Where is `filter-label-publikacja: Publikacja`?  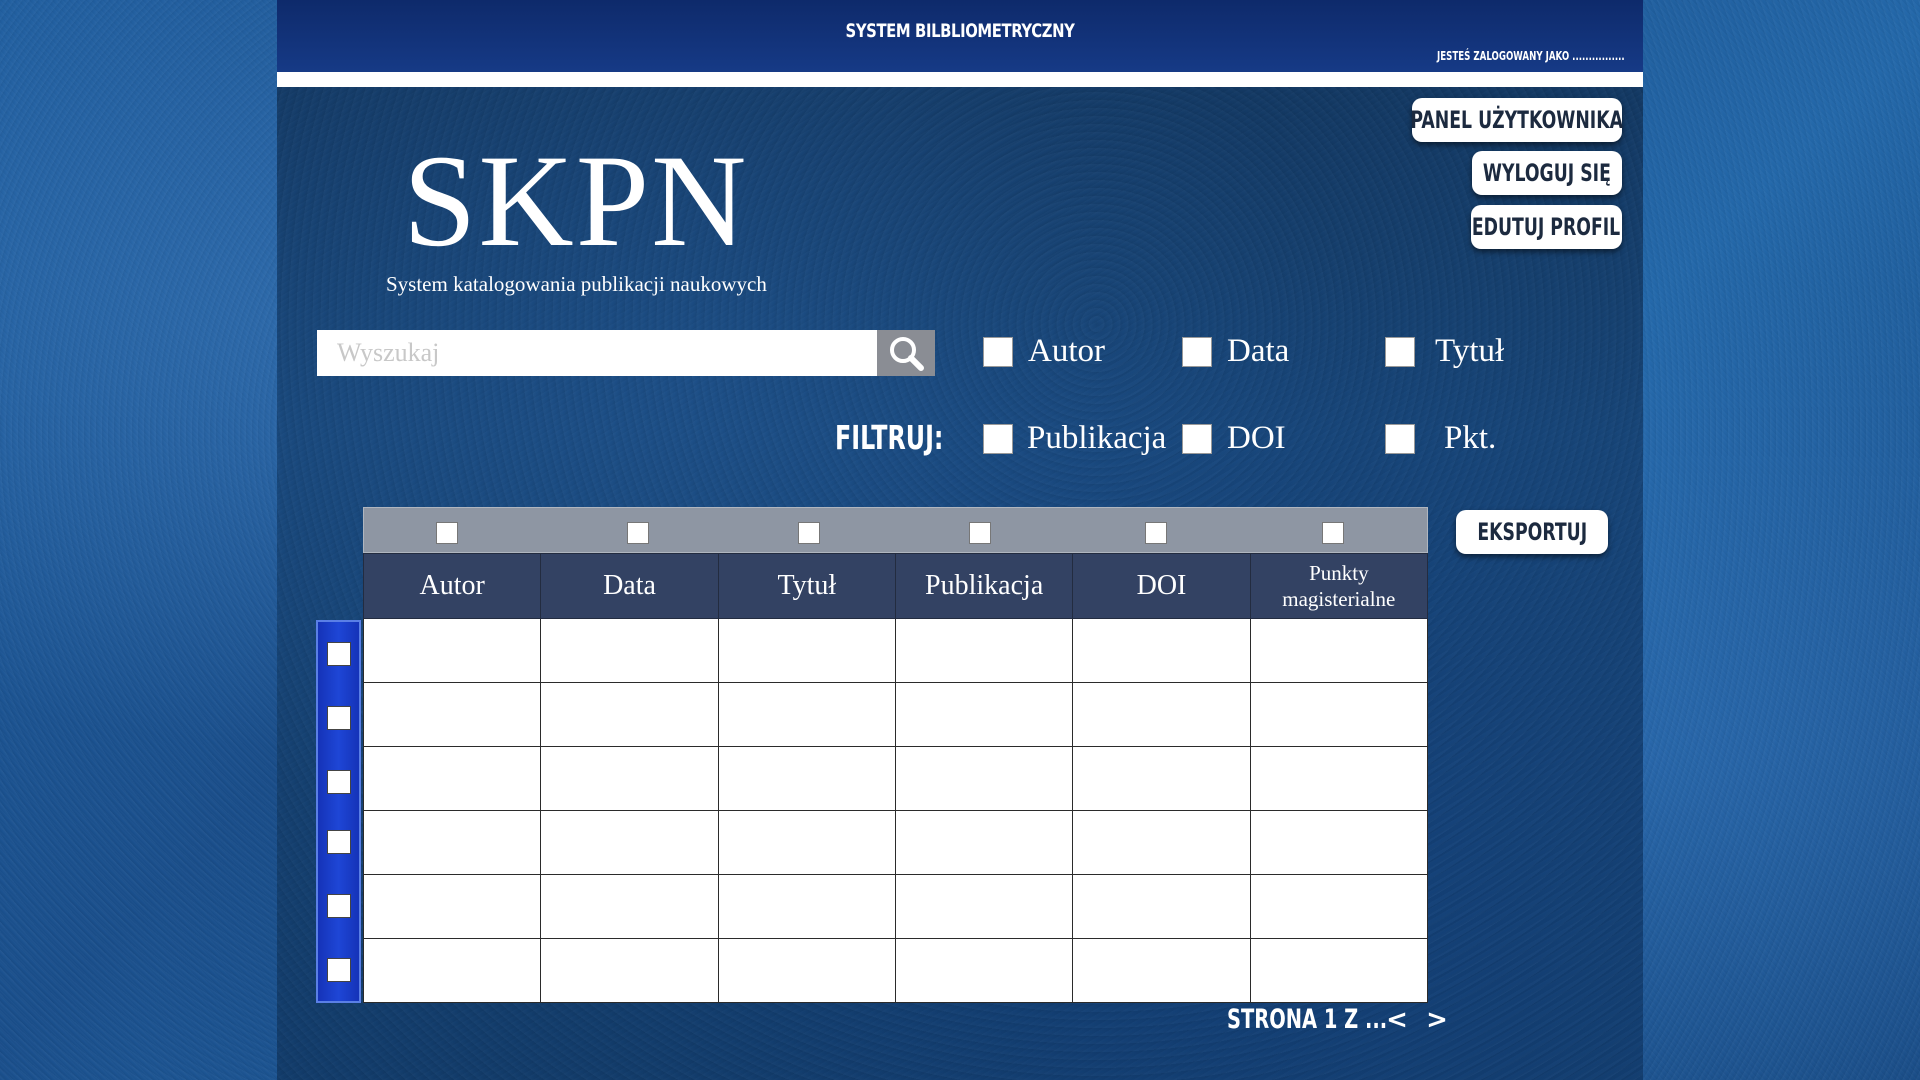 filter-label-publikacja: Publikacja is located at coordinates (1097, 438).